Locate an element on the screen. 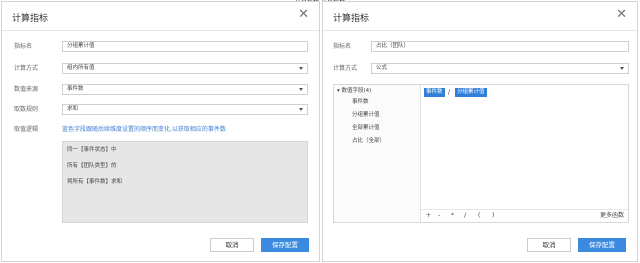 This screenshot has height=263, width=640. tree-item: 全部累计值 is located at coordinates (366, 128).